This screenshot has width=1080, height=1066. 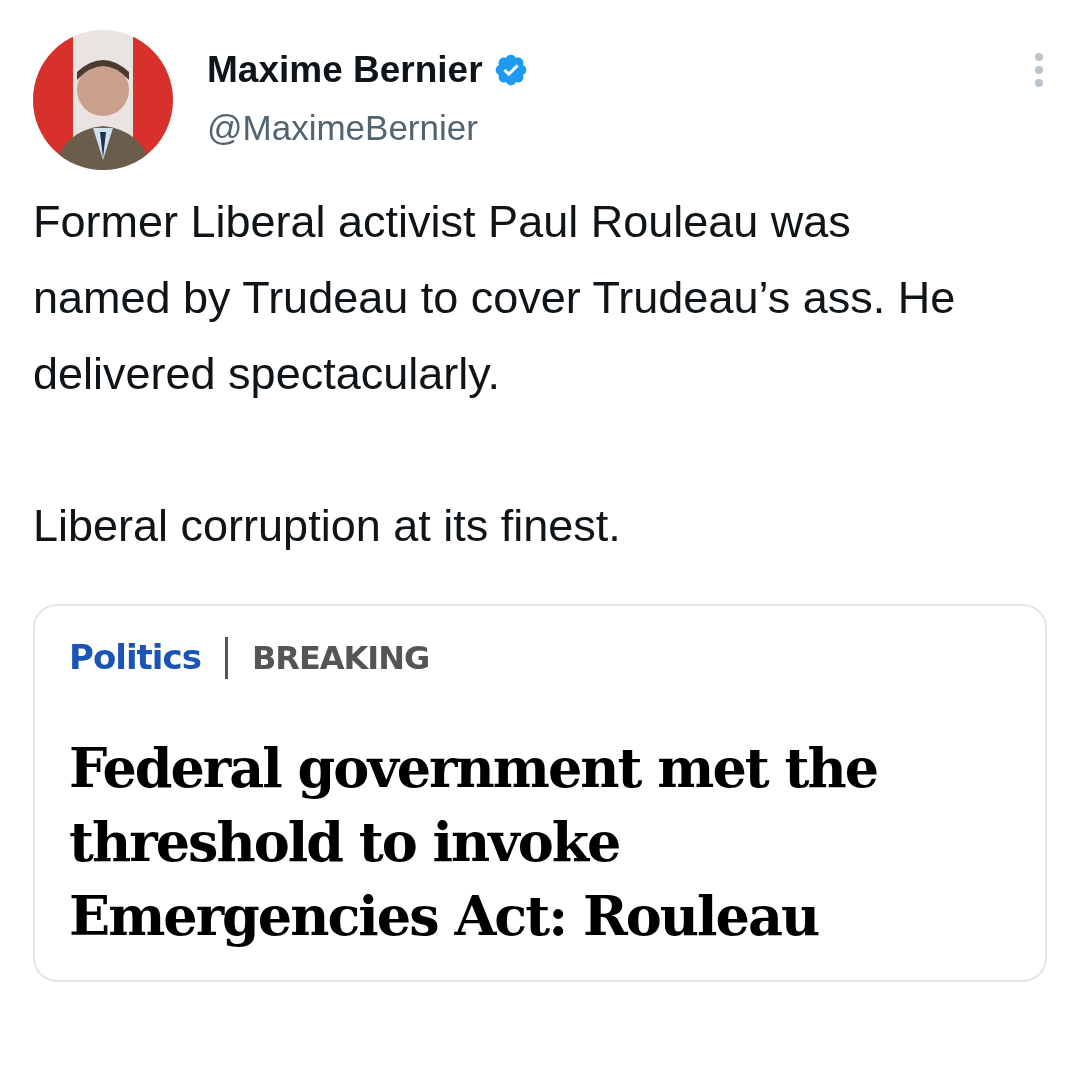 I want to click on section-label: Politics, so click(x=135, y=657).